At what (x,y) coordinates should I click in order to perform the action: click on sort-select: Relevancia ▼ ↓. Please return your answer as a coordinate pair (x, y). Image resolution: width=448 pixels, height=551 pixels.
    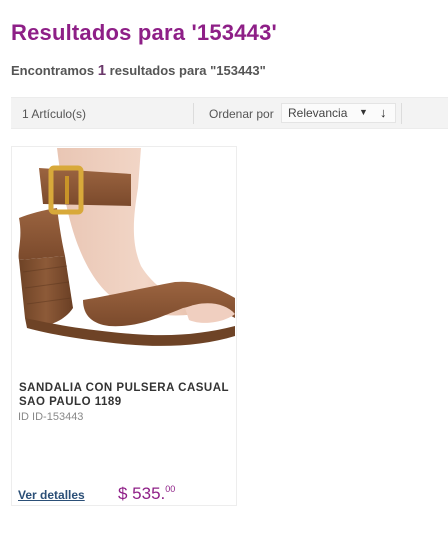
    Looking at the image, I should click on (338, 113).